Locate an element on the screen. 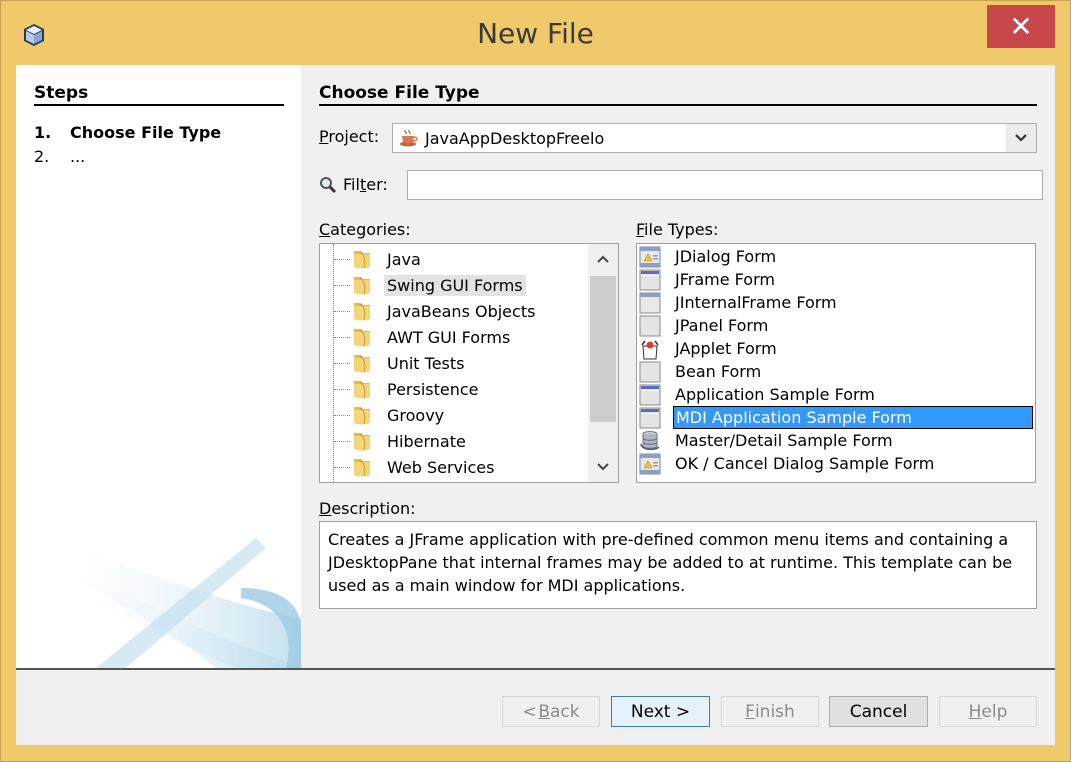 This screenshot has width=1071, height=762. chevron-up-icon is located at coordinates (603, 259).